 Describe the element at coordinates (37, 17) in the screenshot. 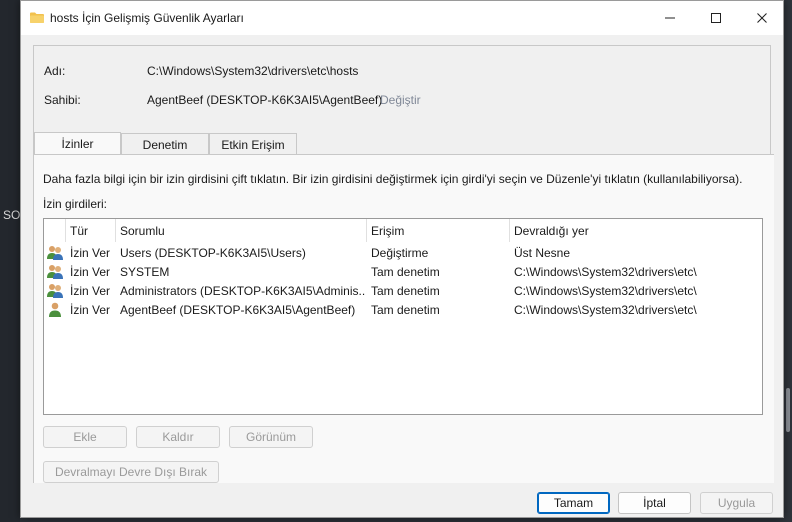

I see `folder-icon` at that location.